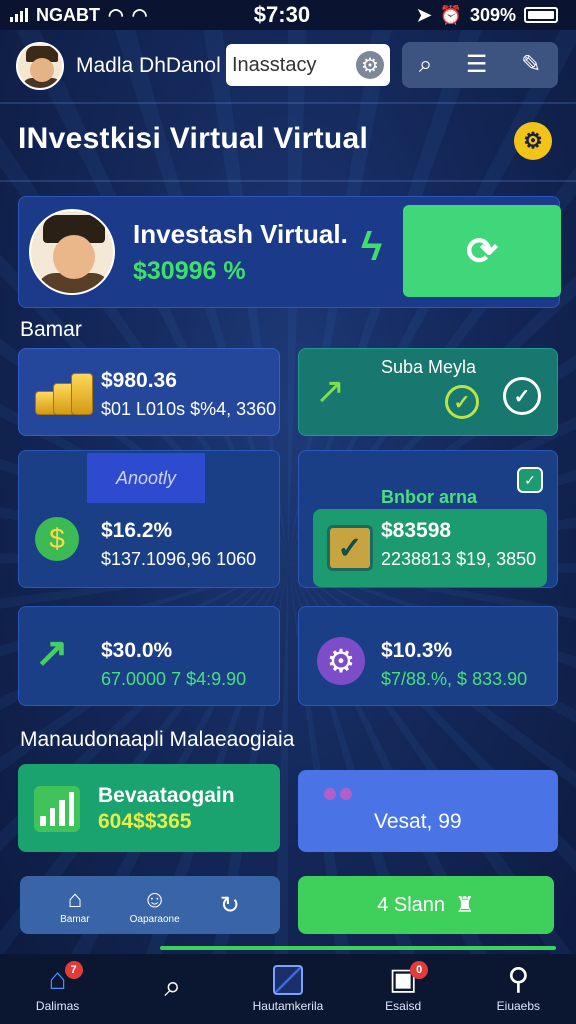 Image resolution: width=576 pixels, height=1024 pixels. I want to click on bri-inner-panel: ✓ $83598 2238813 $19, 3850, so click(430, 548).